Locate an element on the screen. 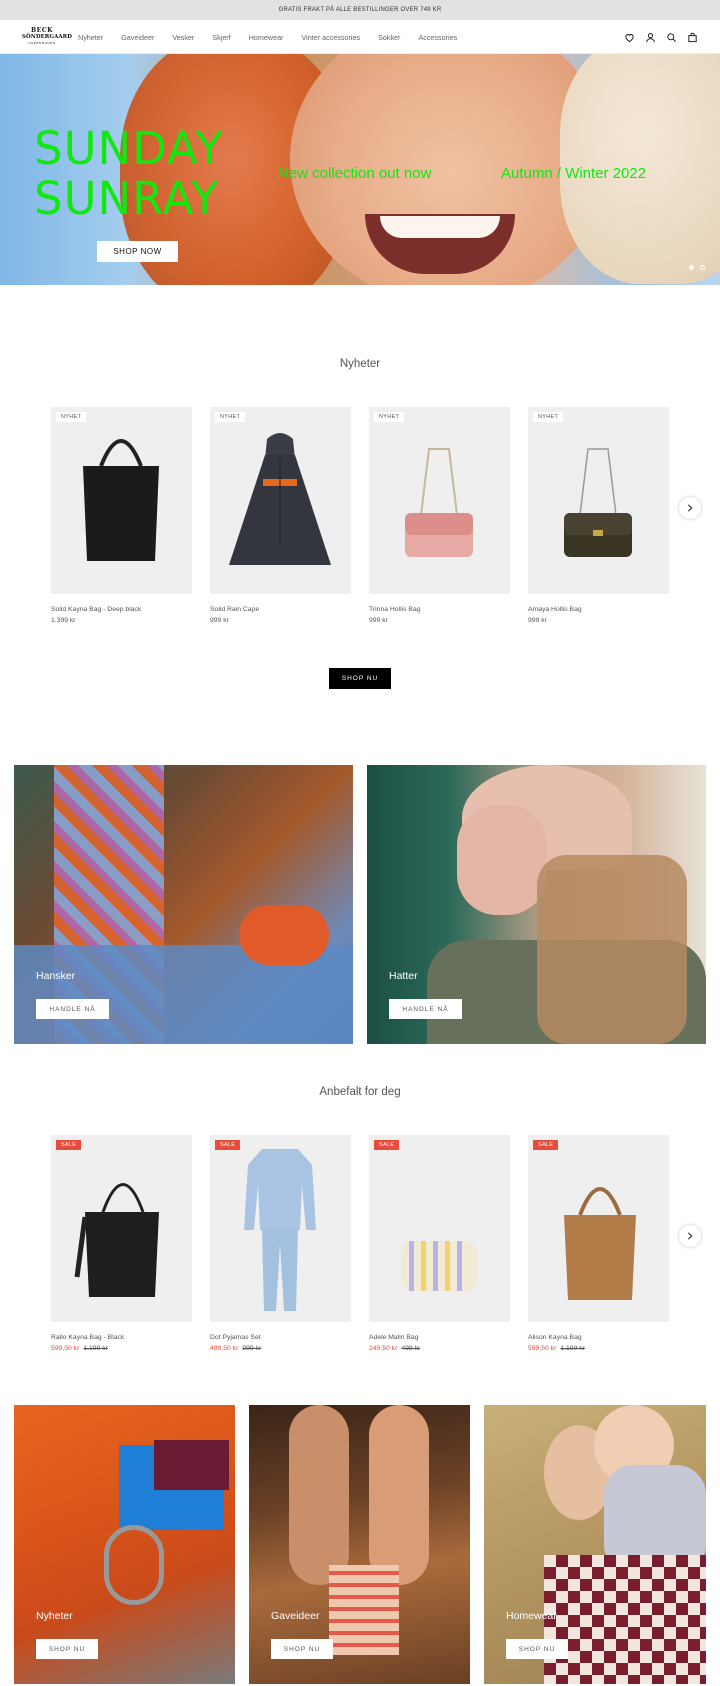  product-card: NYHET Amaya Hollis Bag 999 kr is located at coordinates (598, 515).